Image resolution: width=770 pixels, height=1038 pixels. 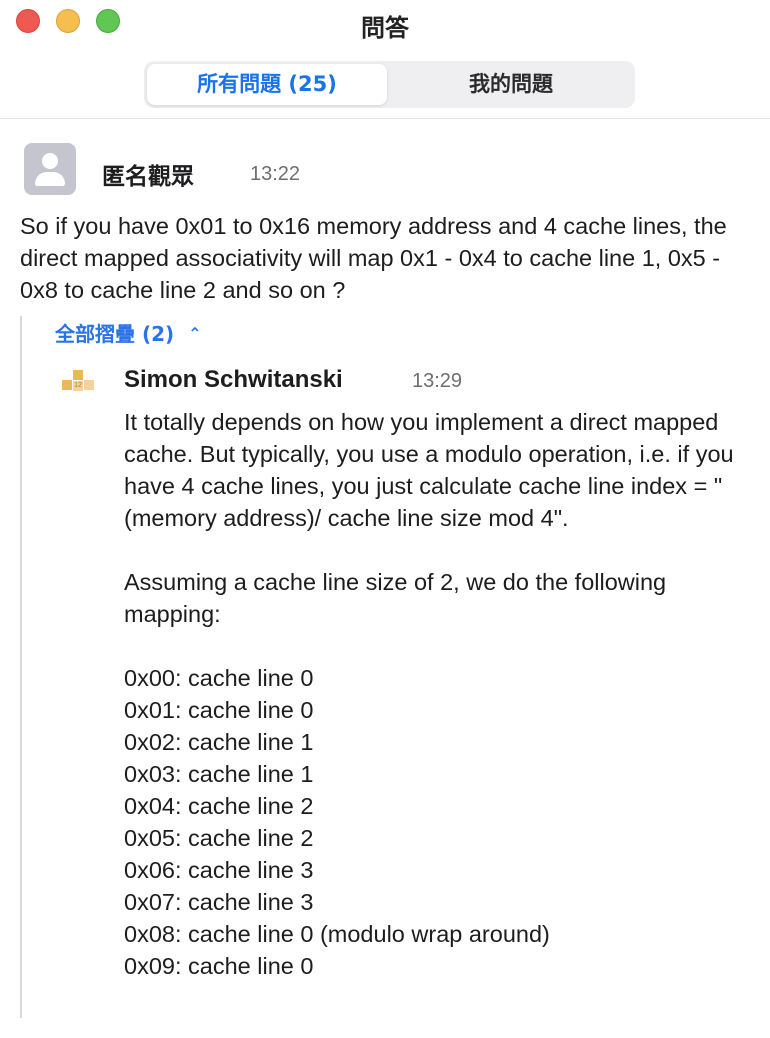 I want to click on mapping-line: 0x07: cache line 3, so click(x=219, y=902).